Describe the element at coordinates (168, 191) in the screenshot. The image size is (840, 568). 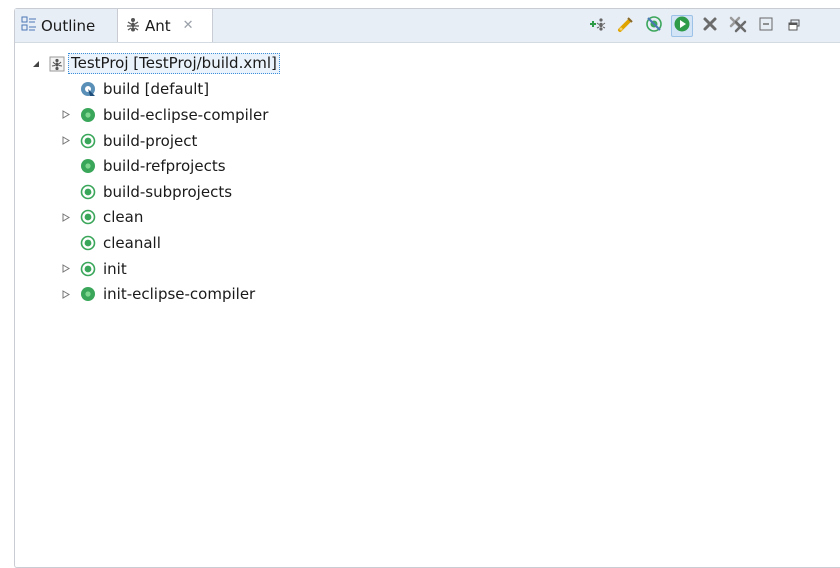
I see `target-label: build-subprojects` at that location.